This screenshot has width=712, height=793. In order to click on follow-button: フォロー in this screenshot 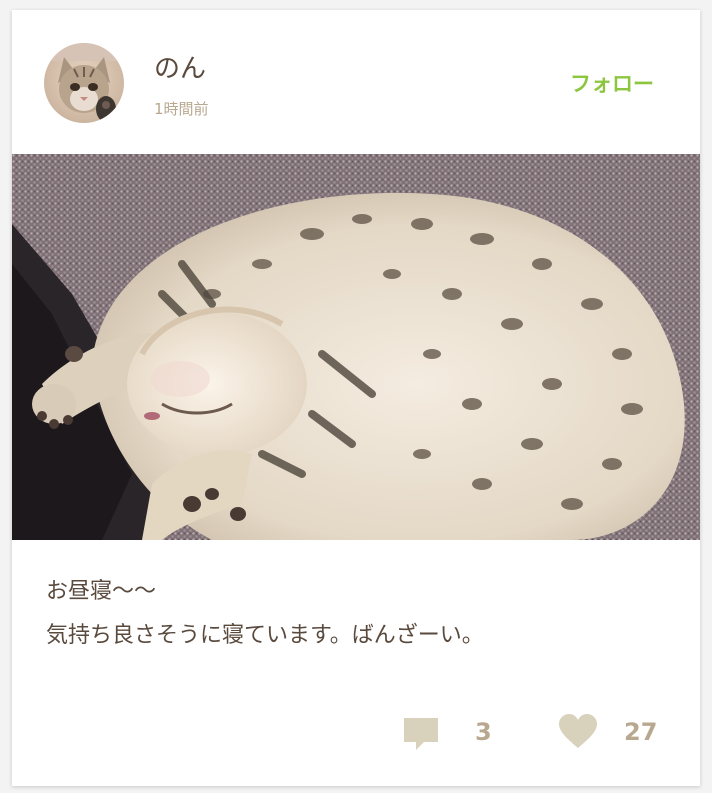, I will do `click(612, 83)`.